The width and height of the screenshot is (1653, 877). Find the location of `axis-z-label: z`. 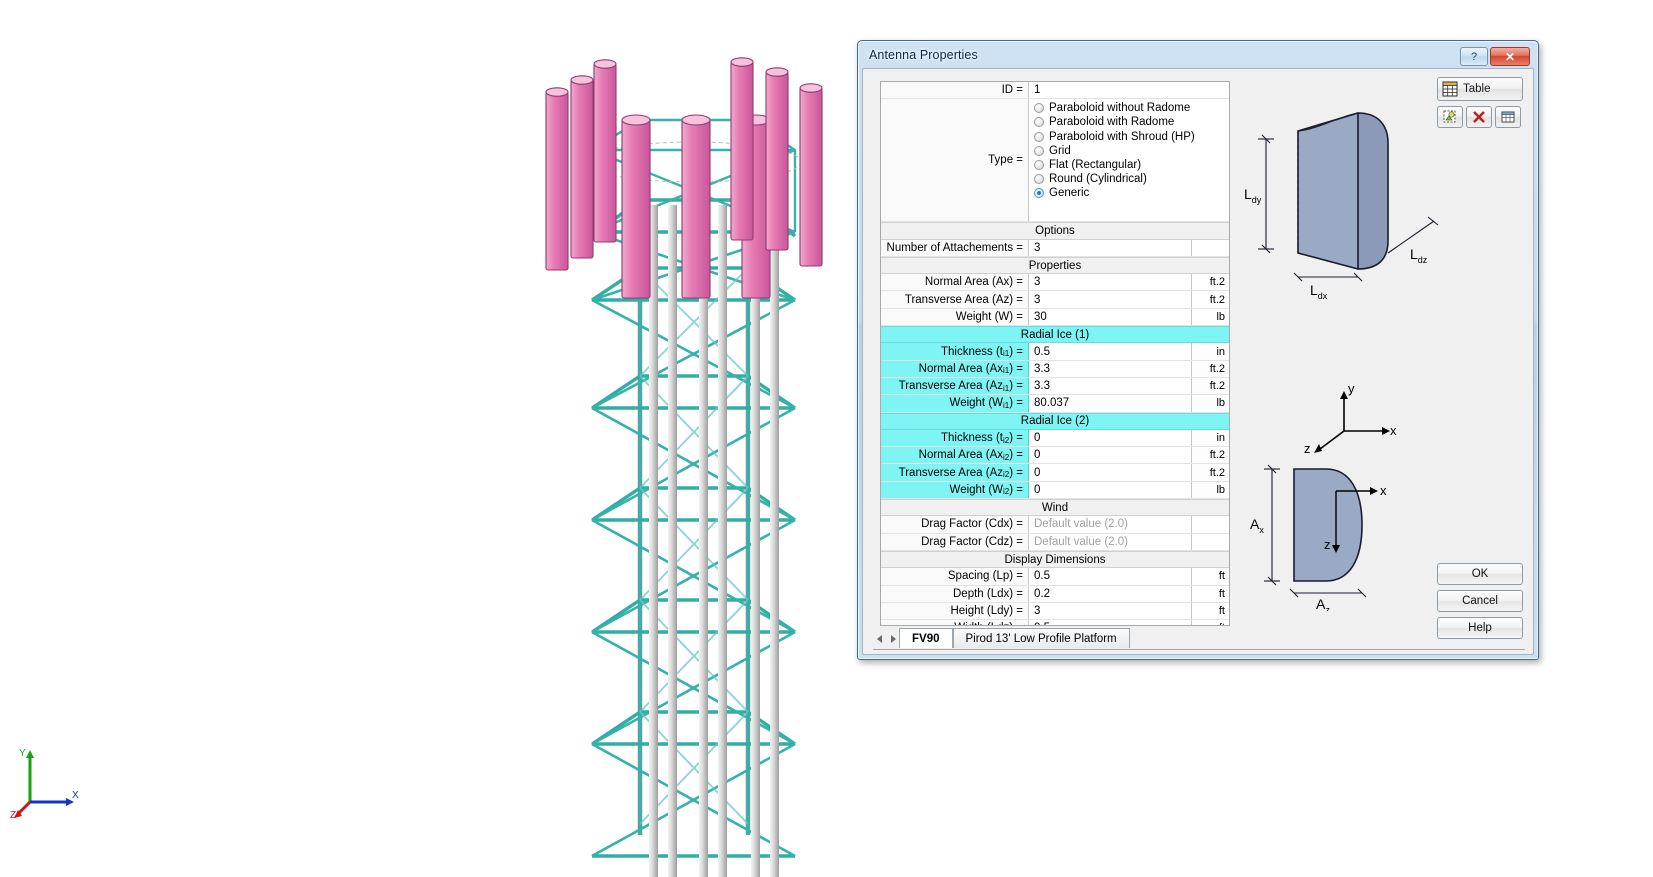

axis-z-label: z is located at coordinates (1327, 544).